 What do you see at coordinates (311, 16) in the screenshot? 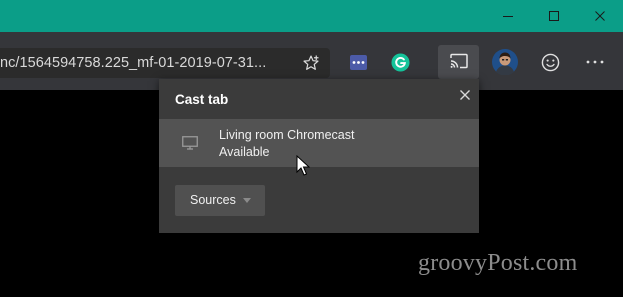
I see `window-titlebar` at bounding box center [311, 16].